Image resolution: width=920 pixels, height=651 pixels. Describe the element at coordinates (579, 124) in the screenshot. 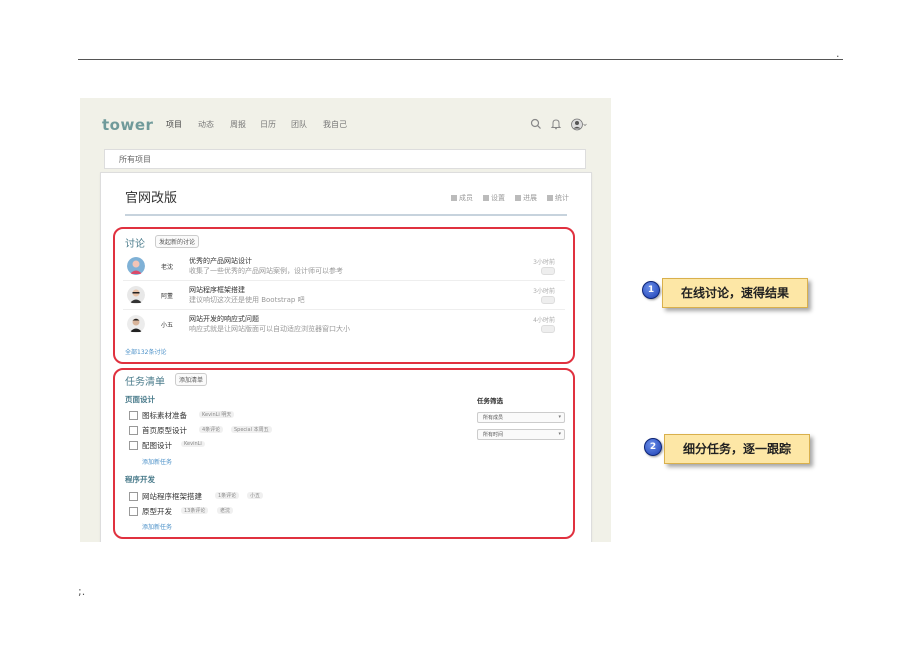

I see `user-menu-avatar` at that location.